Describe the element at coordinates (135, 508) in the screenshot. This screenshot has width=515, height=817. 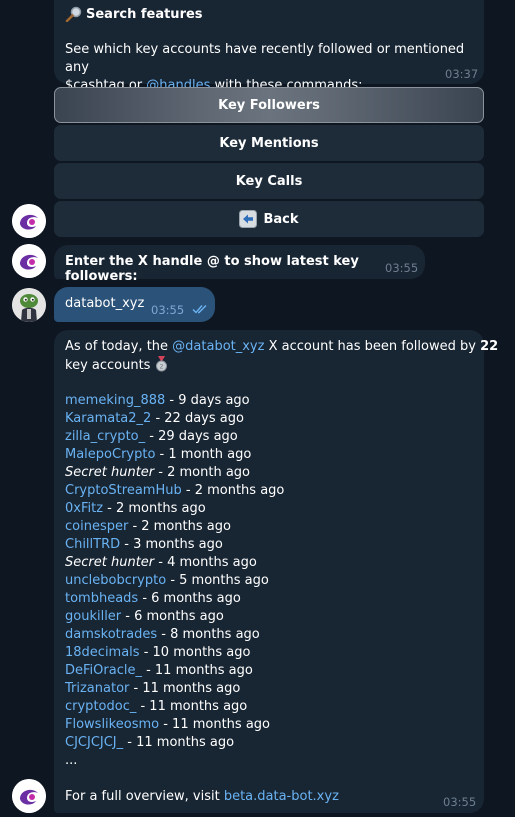
I see `list-item: 0xFitz - 2 months ago` at that location.